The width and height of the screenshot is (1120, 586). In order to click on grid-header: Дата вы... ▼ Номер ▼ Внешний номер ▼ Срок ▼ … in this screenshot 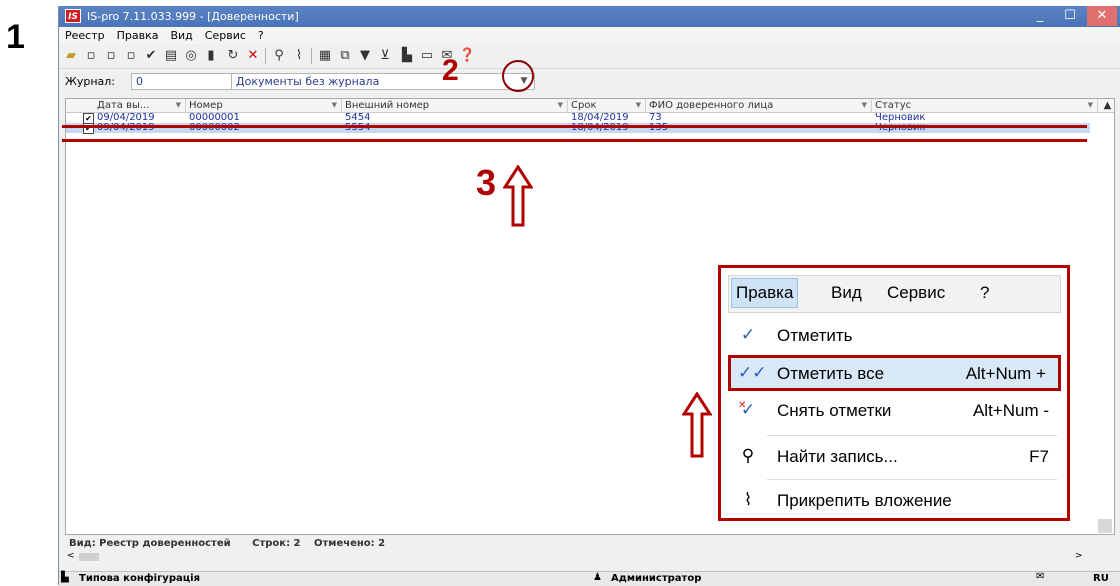, I will do `click(590, 106)`.